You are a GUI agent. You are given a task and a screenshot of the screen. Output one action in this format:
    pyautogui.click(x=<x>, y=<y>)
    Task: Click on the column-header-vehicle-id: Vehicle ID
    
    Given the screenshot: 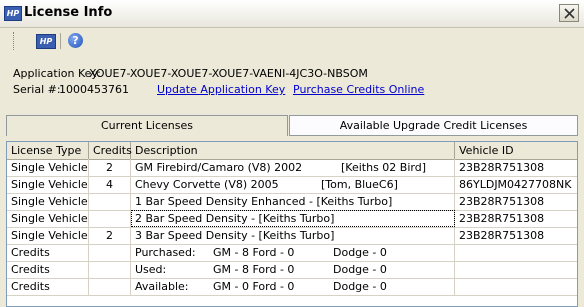 What is the action you would take?
    pyautogui.click(x=516, y=150)
    